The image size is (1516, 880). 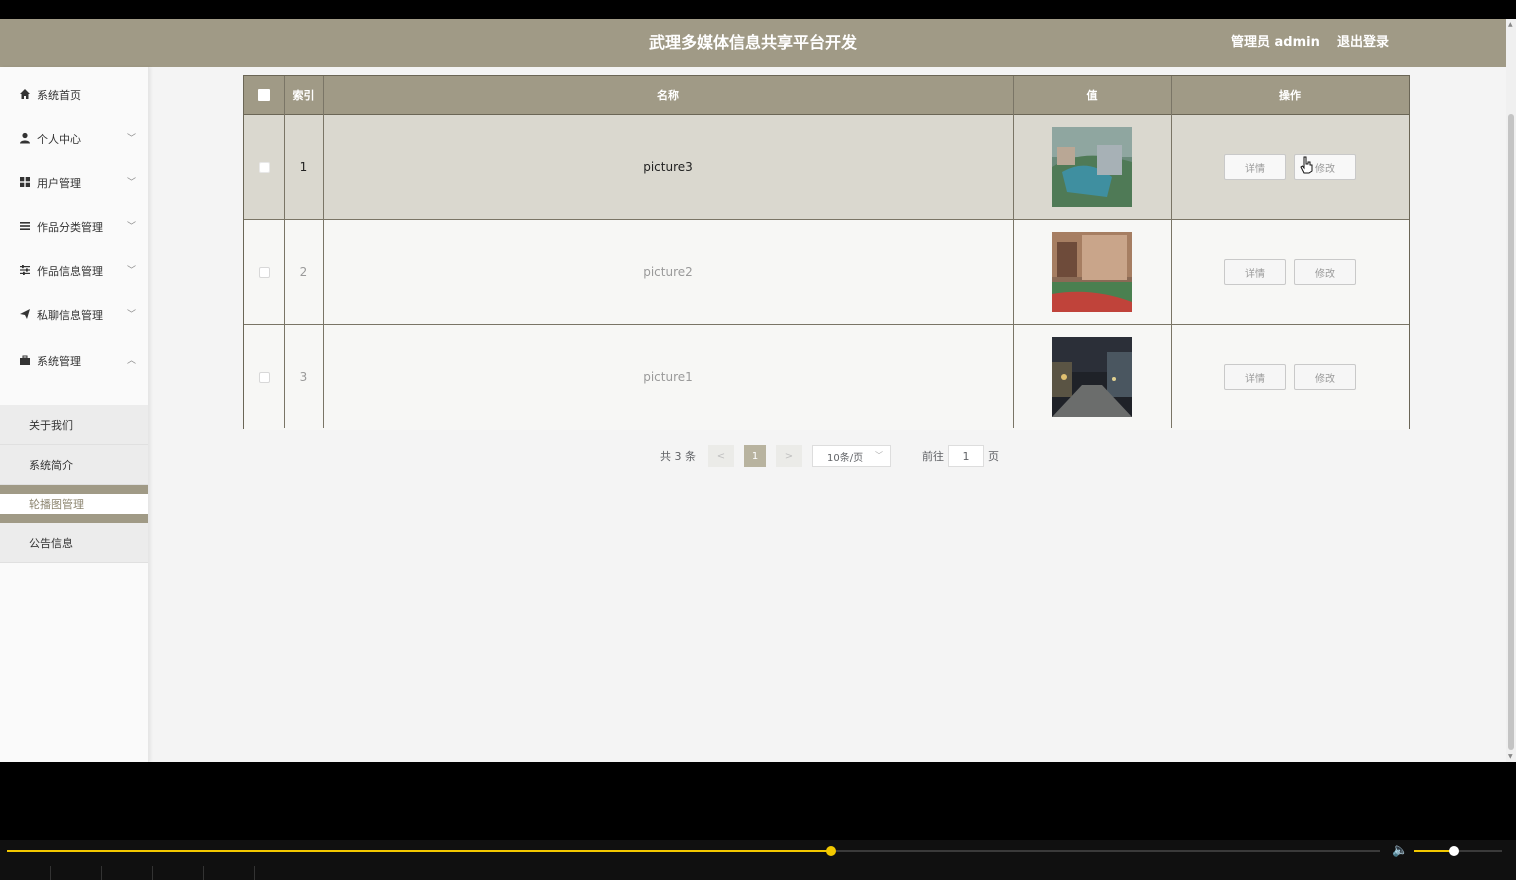 What do you see at coordinates (993, 456) in the screenshot?
I see `goto-suffix: 页` at bounding box center [993, 456].